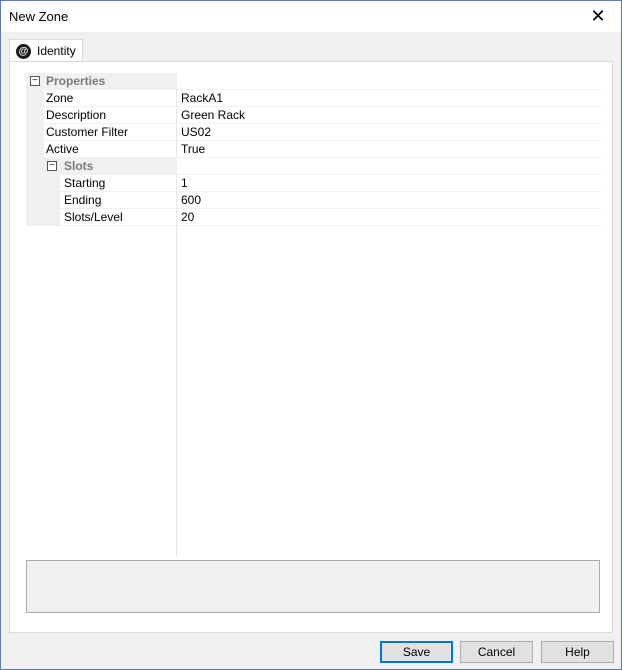  I want to click on property-row-customer-filter: Customer Filter US02, so click(313, 132).